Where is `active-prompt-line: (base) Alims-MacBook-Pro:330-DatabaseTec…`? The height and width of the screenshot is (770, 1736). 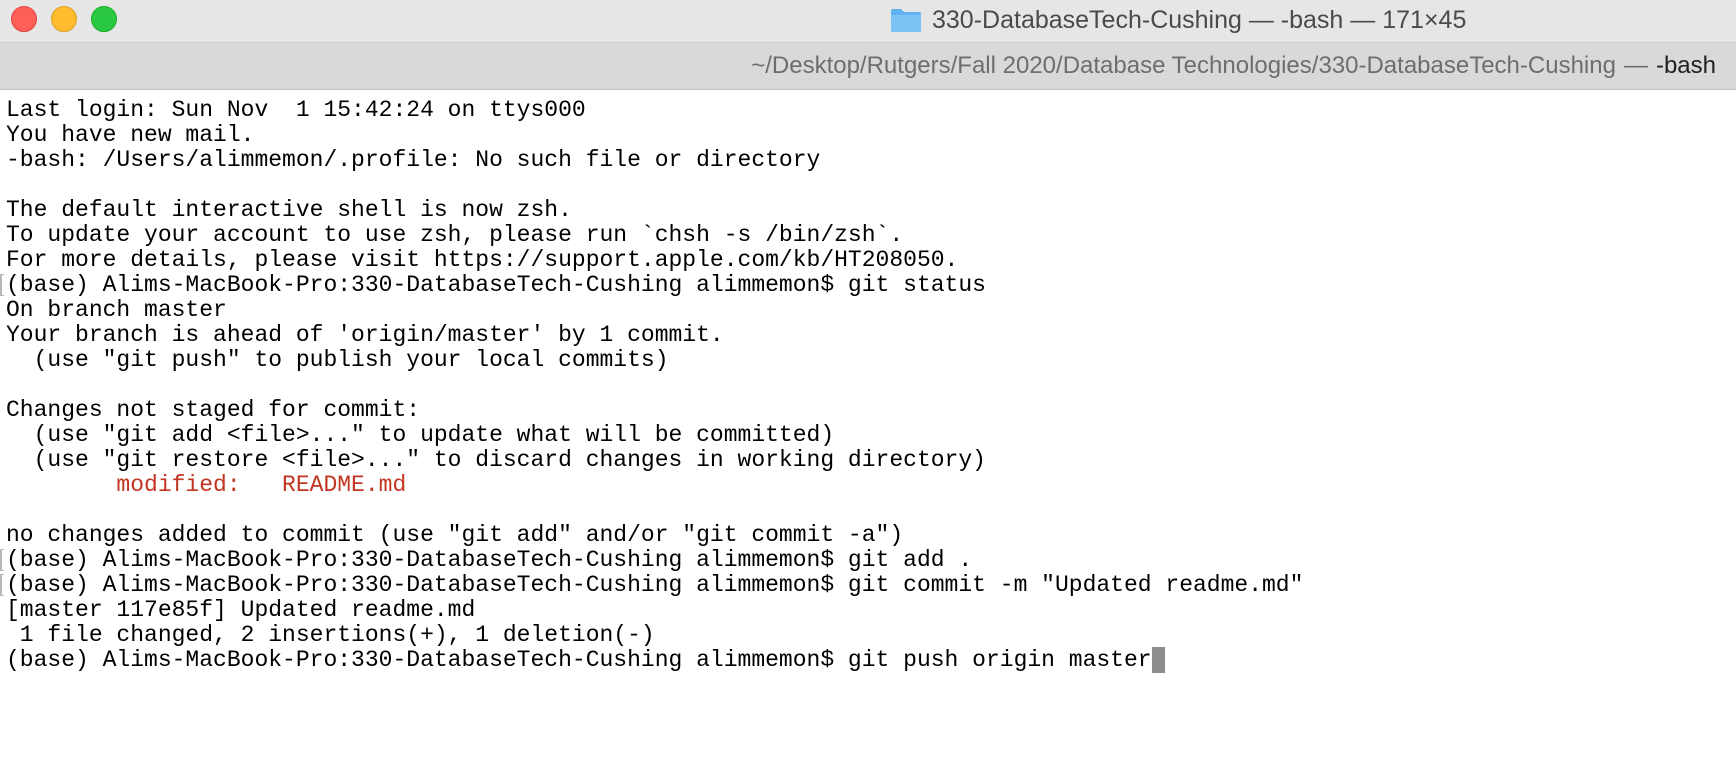 active-prompt-line: (base) Alims-MacBook-Pro:330-DatabaseTec… is located at coordinates (585, 660).